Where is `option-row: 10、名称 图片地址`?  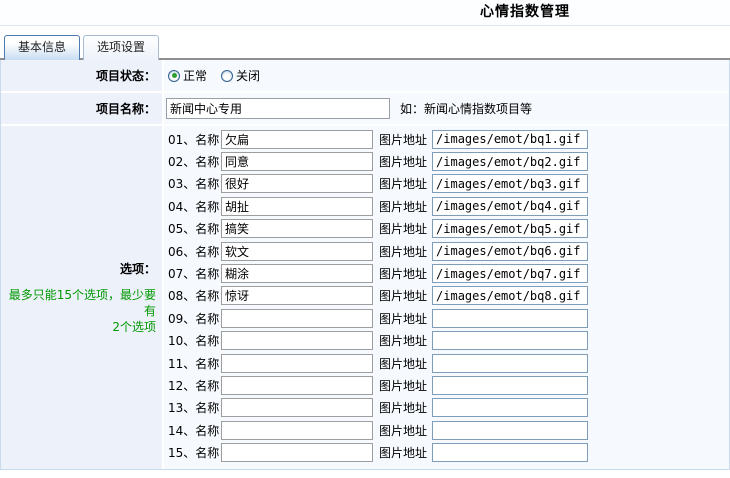
option-row: 10、名称 图片地址 is located at coordinates (378, 341).